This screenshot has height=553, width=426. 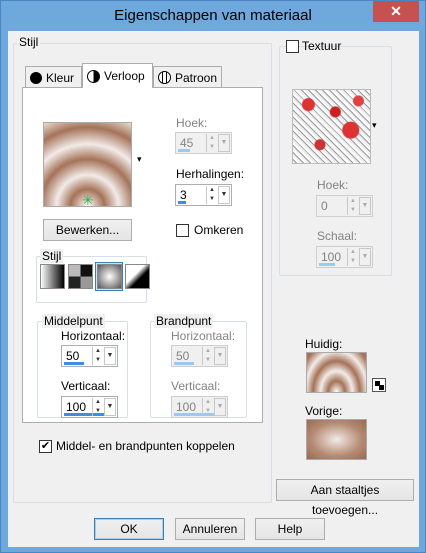 What do you see at coordinates (93, 336) in the screenshot?
I see `middelpunt-horizontaal-label: Horizontaal:` at bounding box center [93, 336].